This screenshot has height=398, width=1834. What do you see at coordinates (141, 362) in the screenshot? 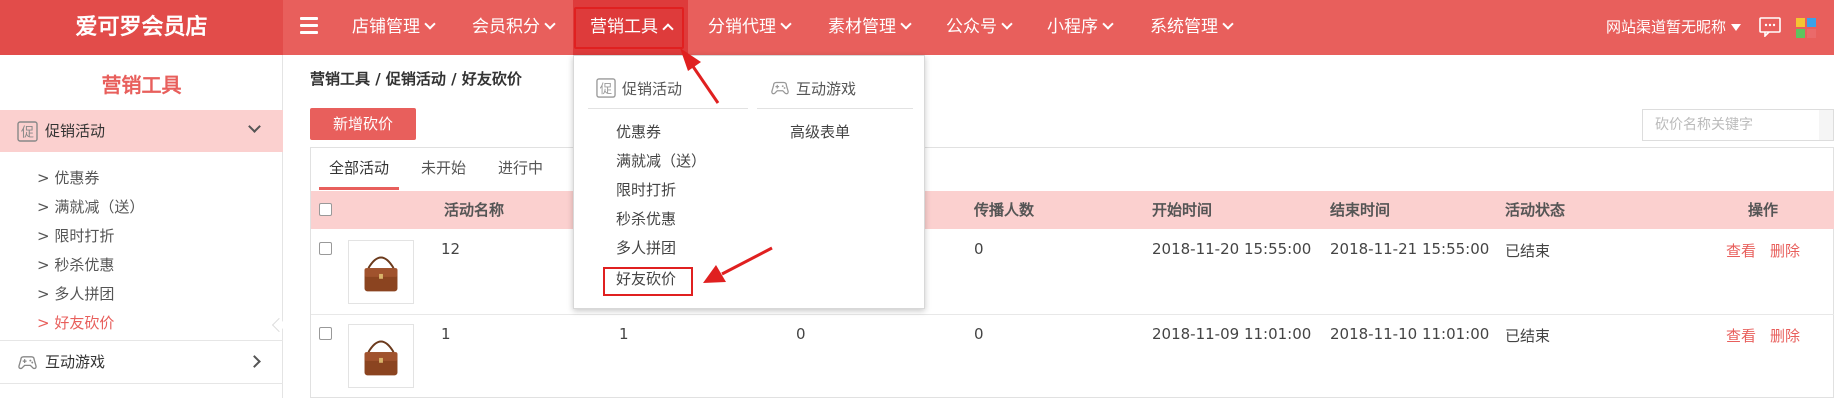
I see `sidebar-group-games: 互动游戏` at bounding box center [141, 362].